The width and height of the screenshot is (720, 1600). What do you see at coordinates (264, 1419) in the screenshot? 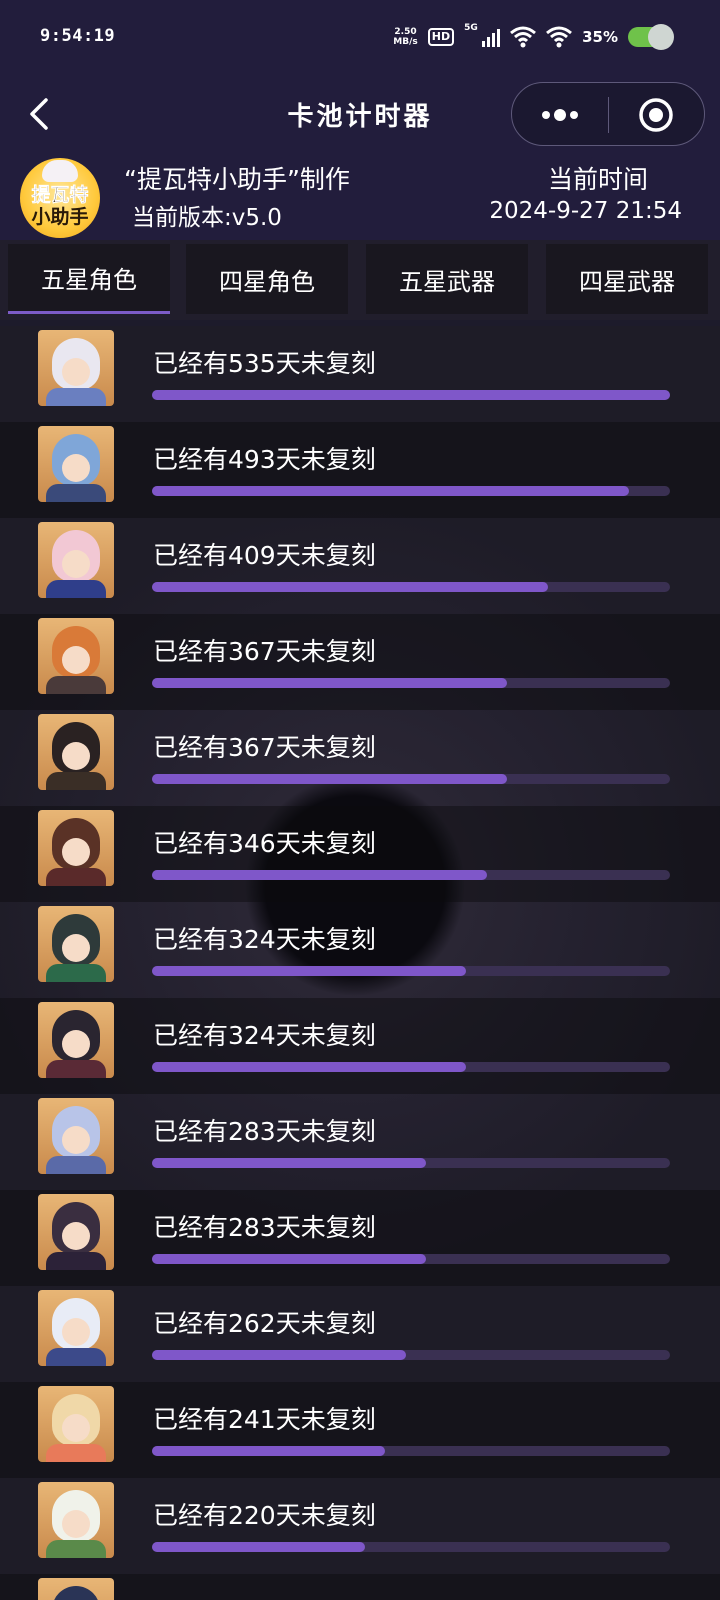
I see `days-since-rerun-label: 已经有241天未复刻` at bounding box center [264, 1419].